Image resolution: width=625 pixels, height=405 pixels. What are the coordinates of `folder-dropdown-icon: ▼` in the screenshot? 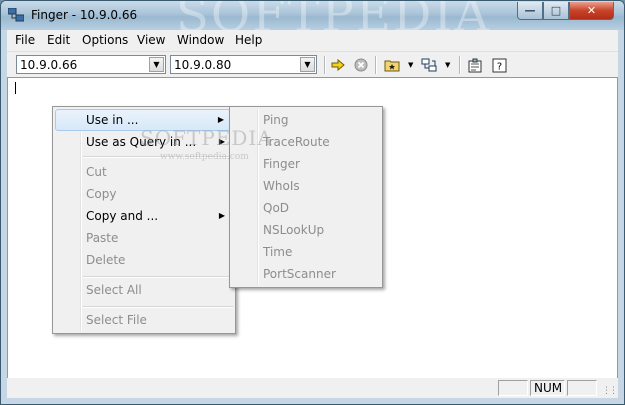 It's located at (410, 65).